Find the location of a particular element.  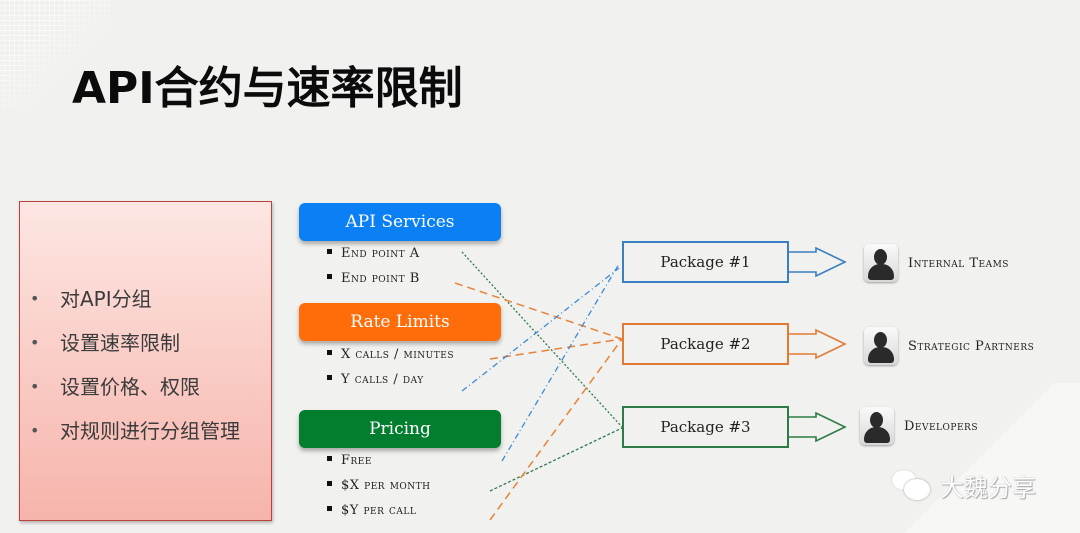

list-item: Y calls / day is located at coordinates (390, 382).